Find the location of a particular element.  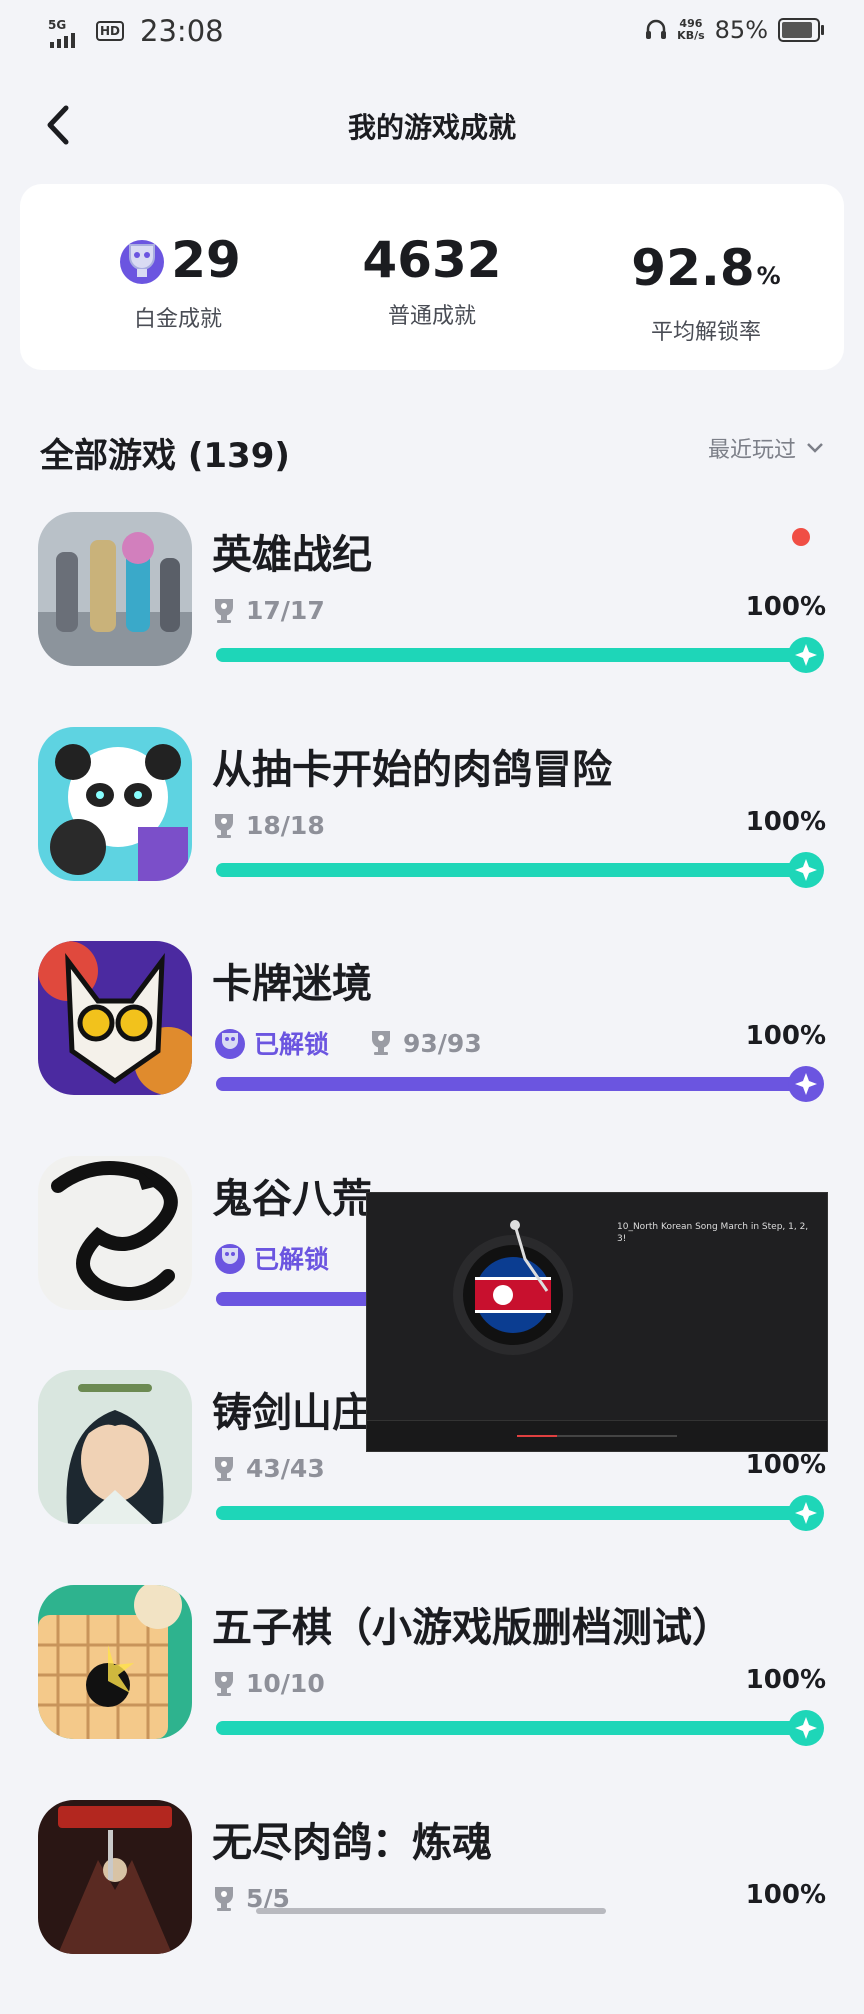

tonearm-icon is located at coordinates (529, 1256).